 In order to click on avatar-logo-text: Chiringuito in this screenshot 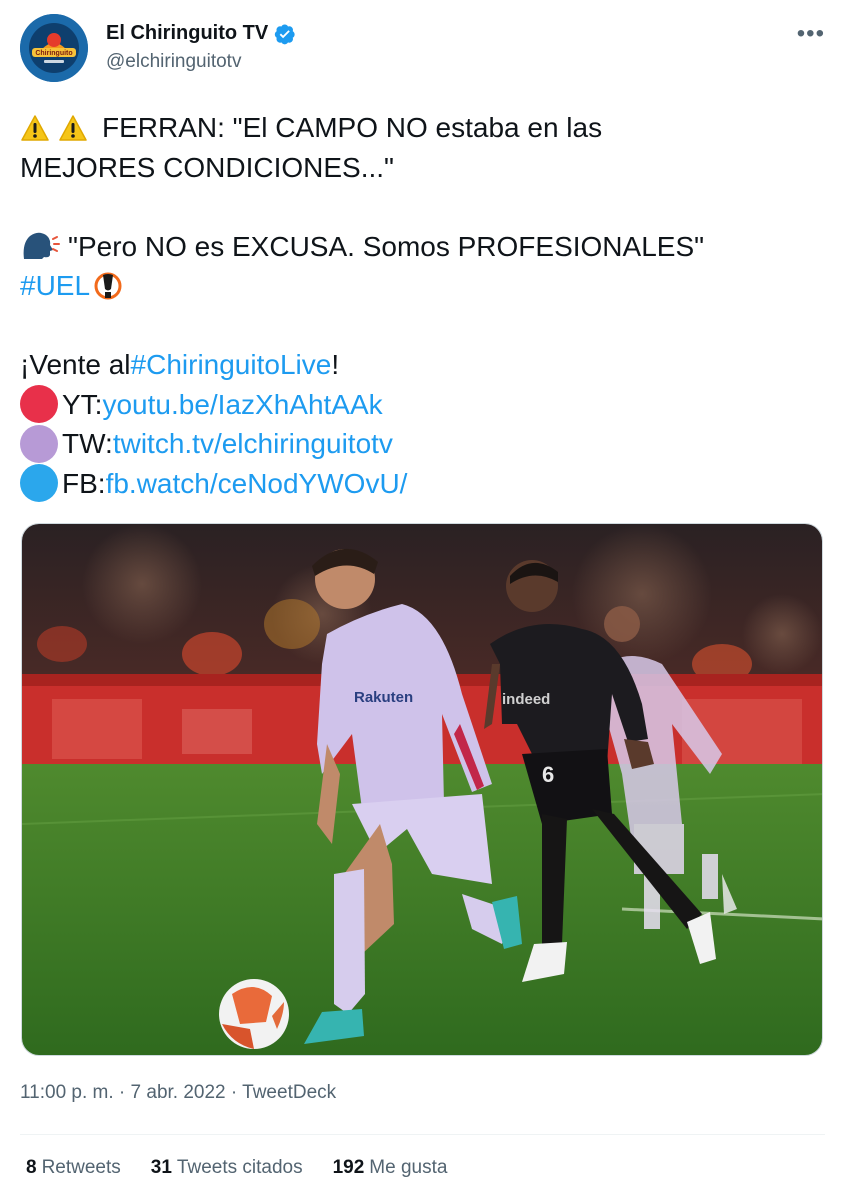, I will do `click(53, 53)`.